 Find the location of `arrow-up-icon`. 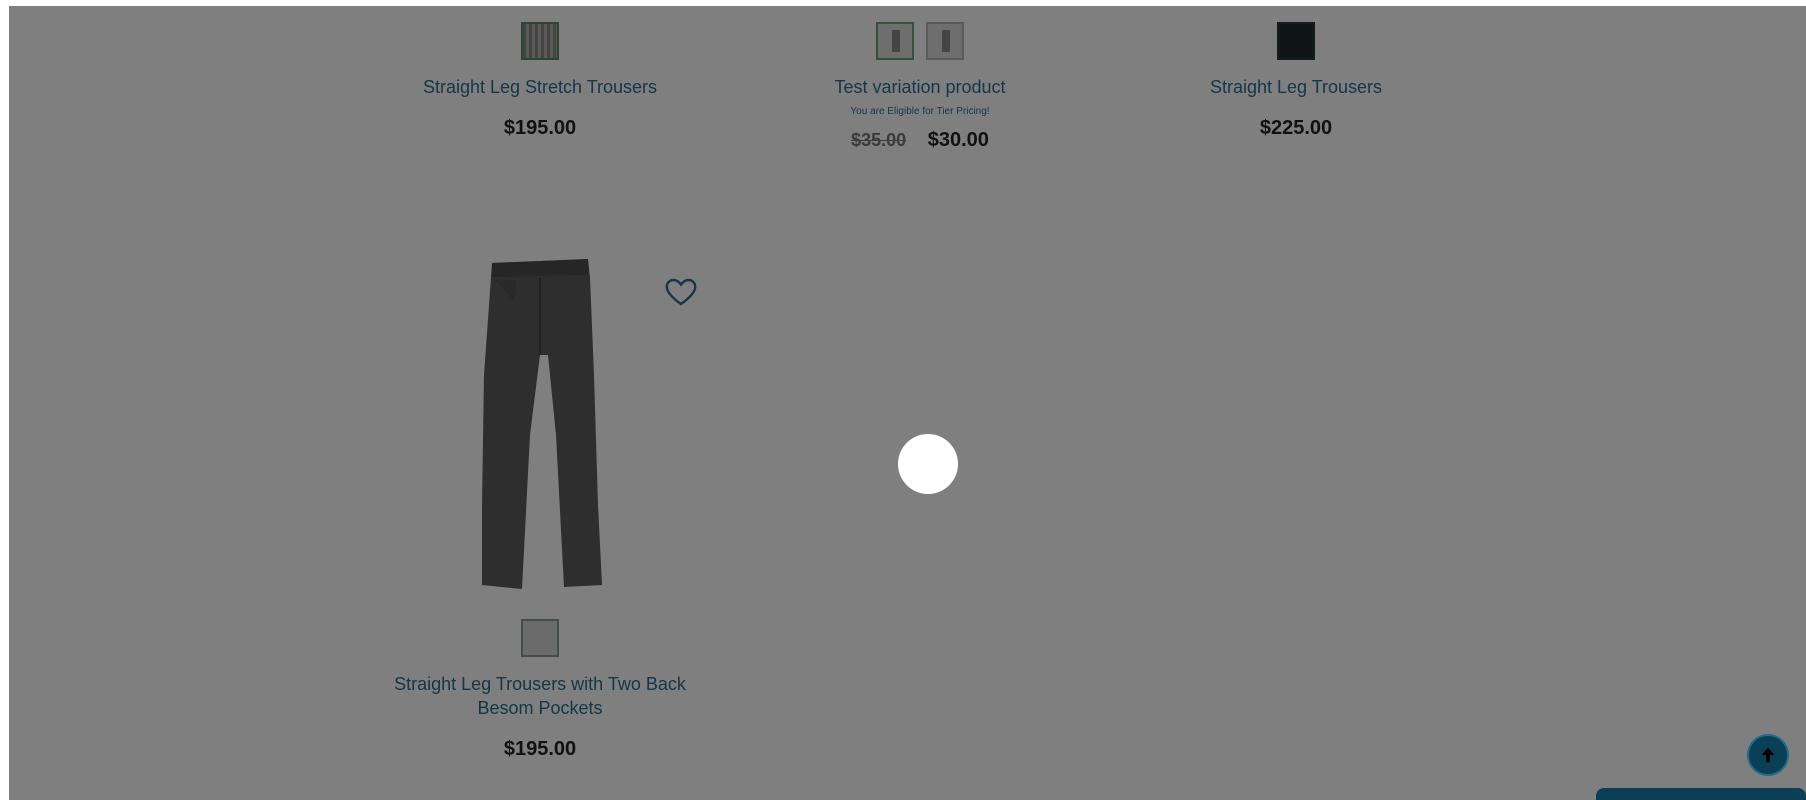

arrow-up-icon is located at coordinates (1768, 755).